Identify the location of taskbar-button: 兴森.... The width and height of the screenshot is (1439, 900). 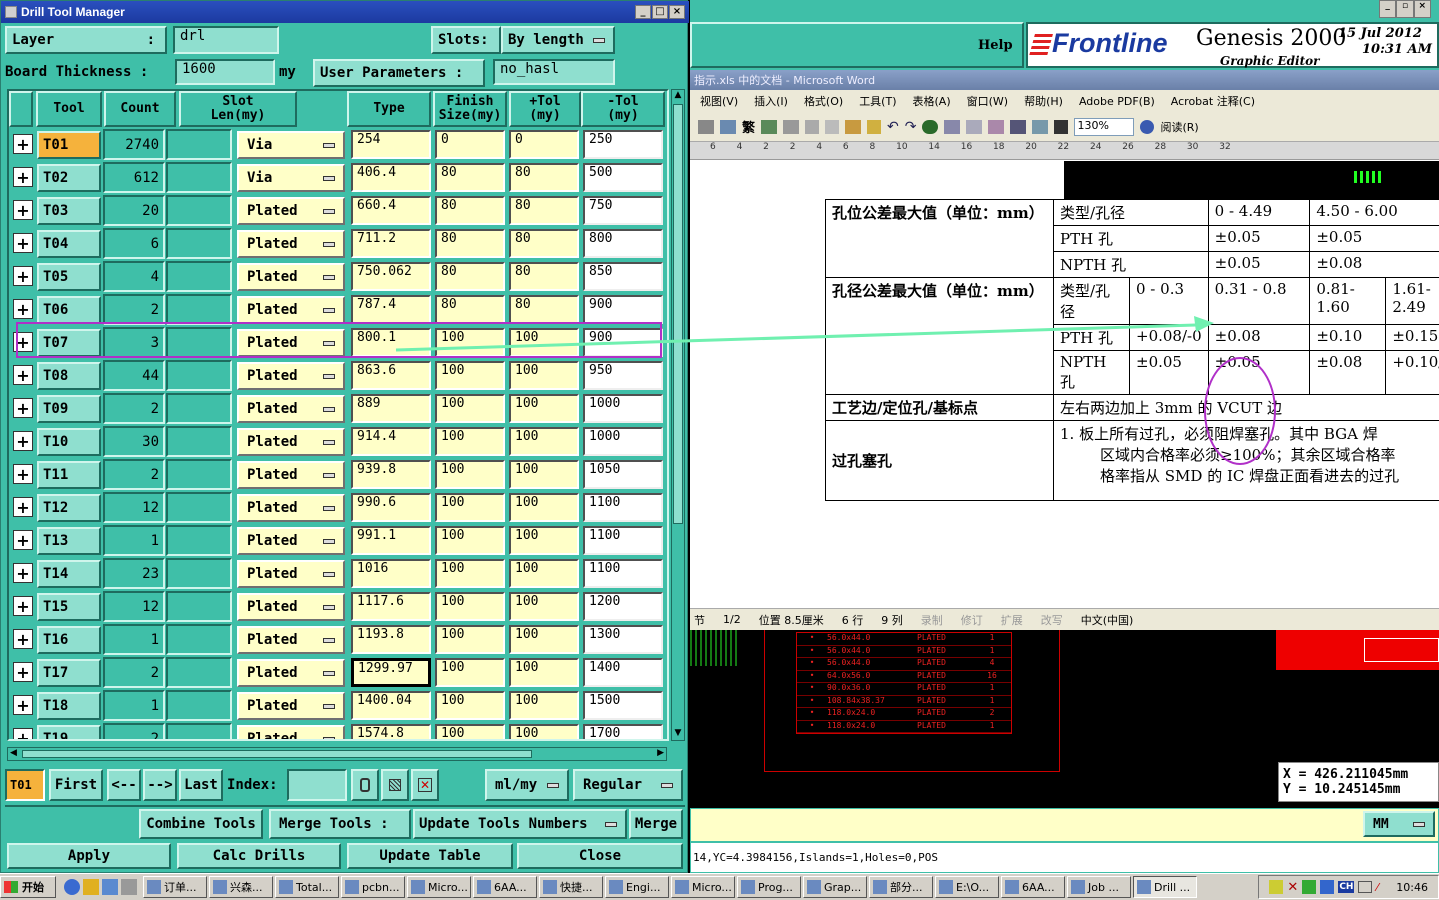
(241, 887).